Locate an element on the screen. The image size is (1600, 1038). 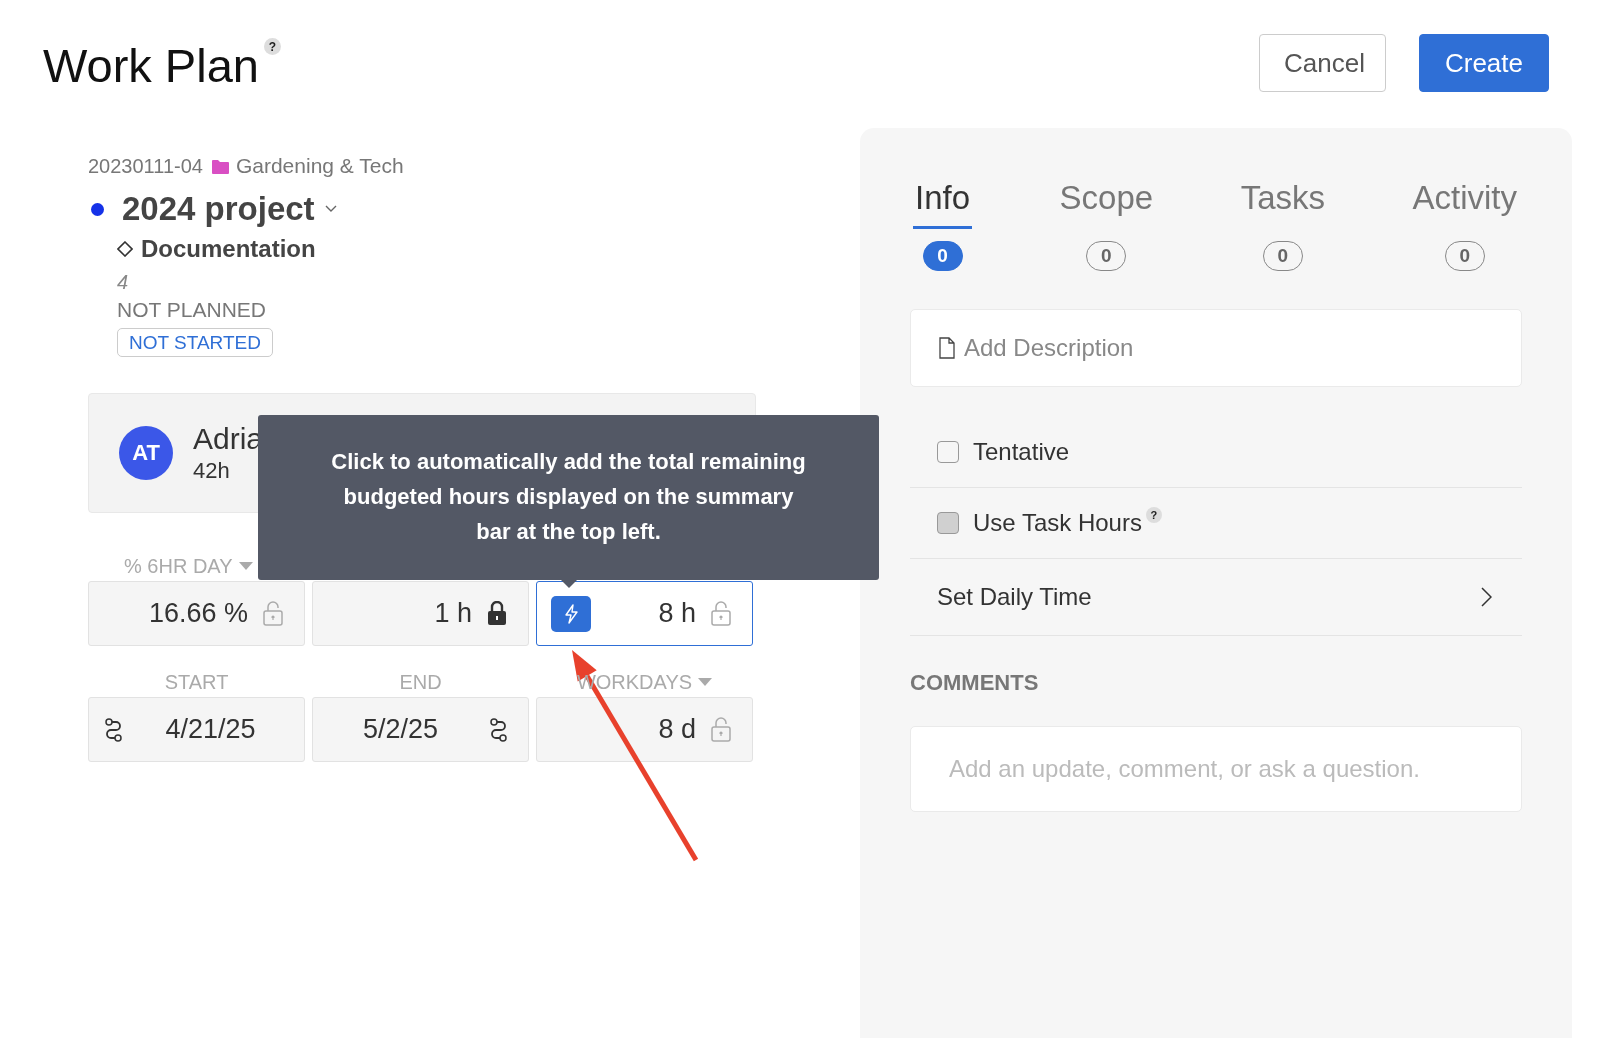
option-label: Use Task Hours is located at coordinates (1057, 523).